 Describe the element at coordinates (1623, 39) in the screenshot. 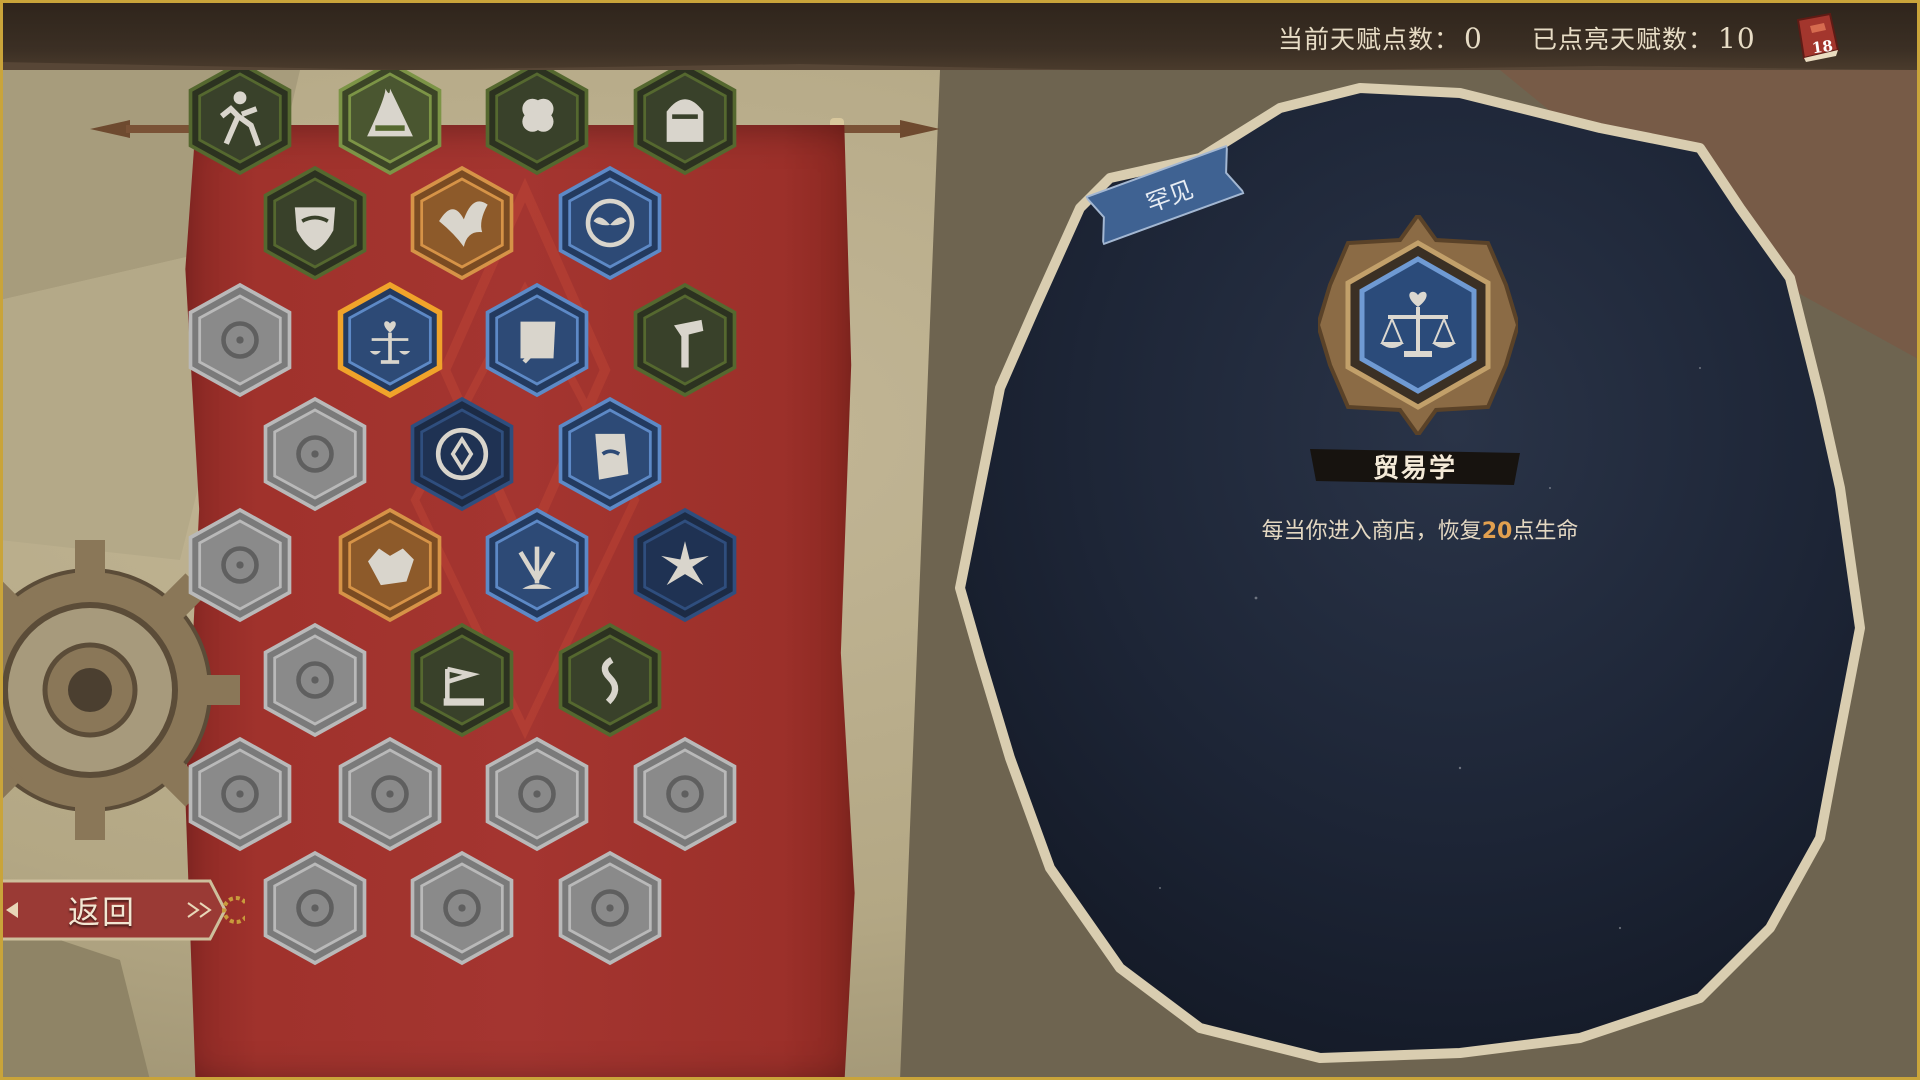

I see `lit-talents-label: 已点亮天赋数：` at that location.